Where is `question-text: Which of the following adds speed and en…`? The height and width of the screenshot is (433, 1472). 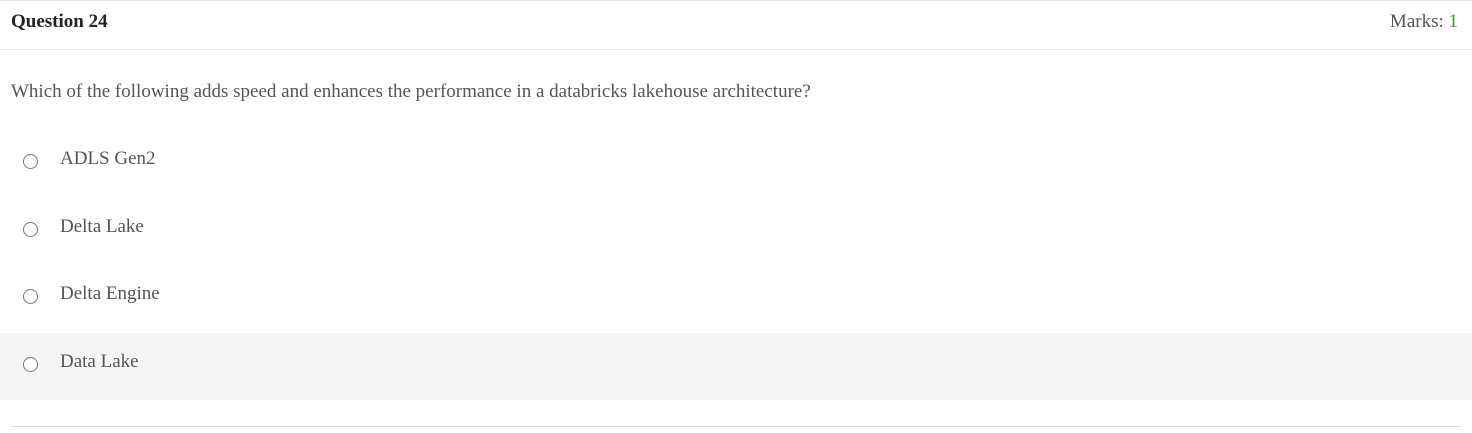
question-text: Which of the following adds speed and en… is located at coordinates (411, 91).